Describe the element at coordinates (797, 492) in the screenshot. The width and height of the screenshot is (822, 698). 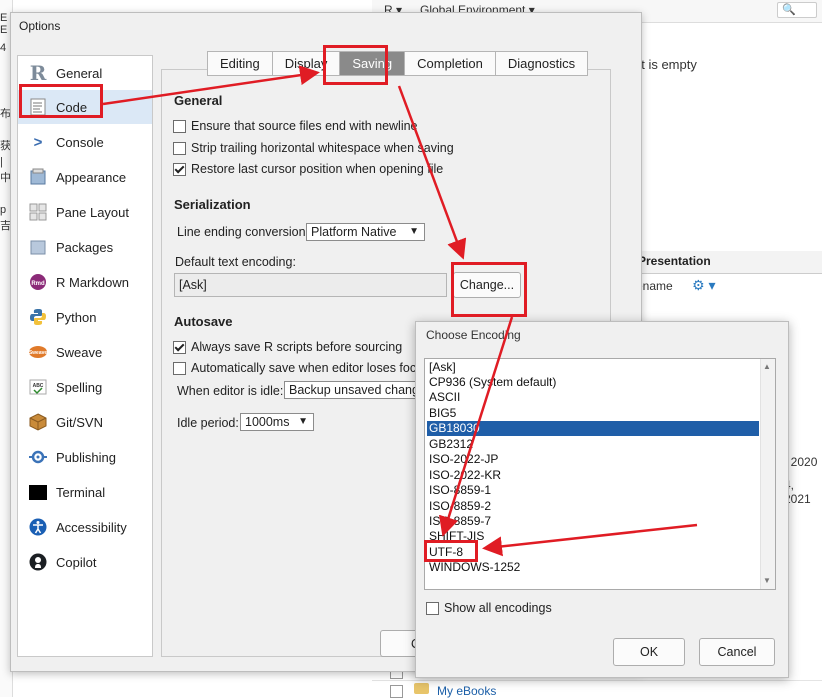
I see `file-date: 4, 2021` at that location.